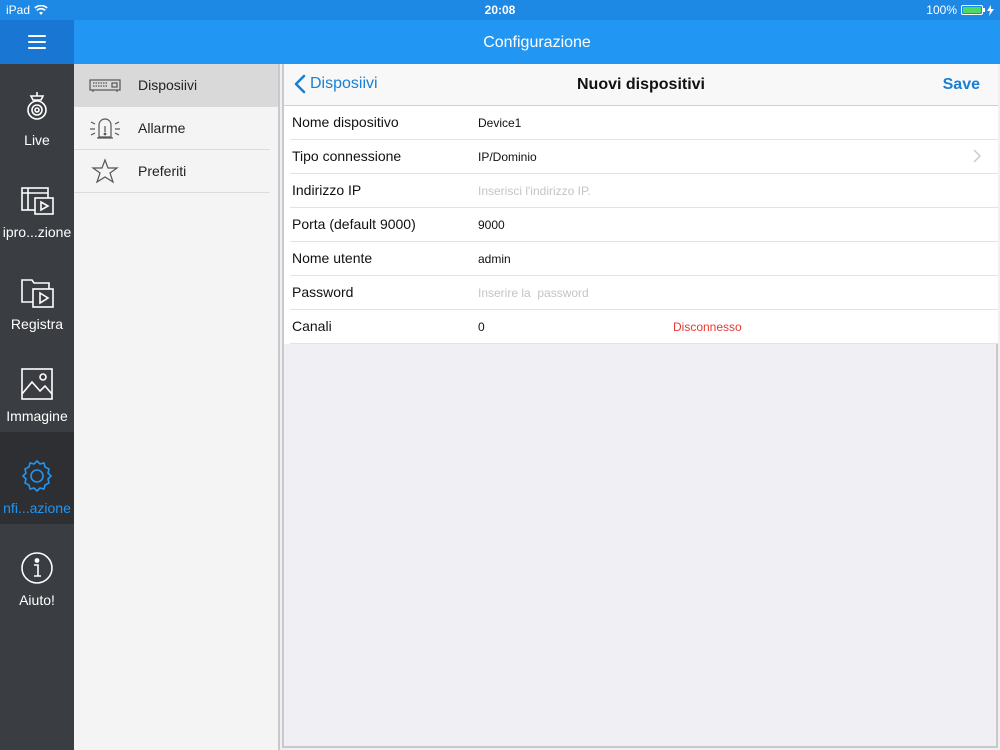  I want to click on tab-record: Registra, so click(37, 294).